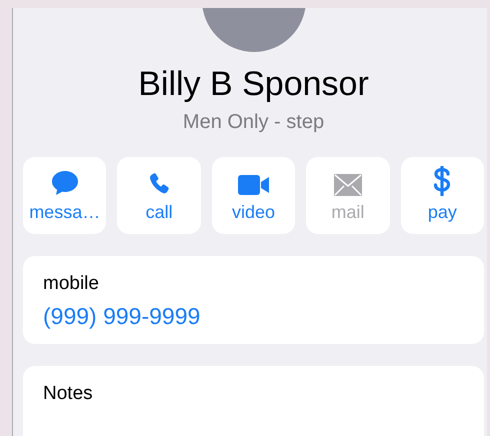 The image size is (490, 436). Describe the element at coordinates (253, 84) in the screenshot. I see `contact-name: Billy B Sponsor` at that location.